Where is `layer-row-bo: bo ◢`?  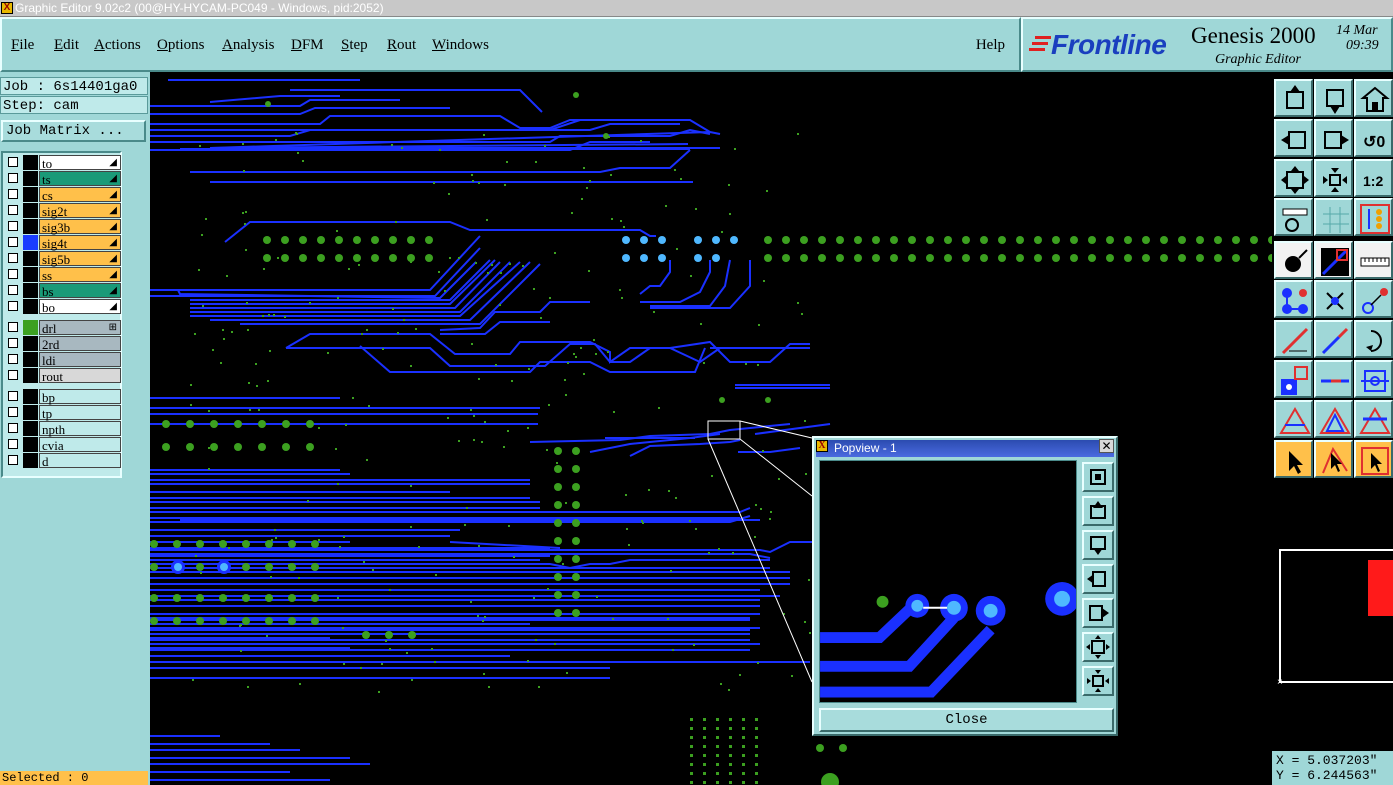 layer-row-bo: bo ◢ is located at coordinates (63, 307).